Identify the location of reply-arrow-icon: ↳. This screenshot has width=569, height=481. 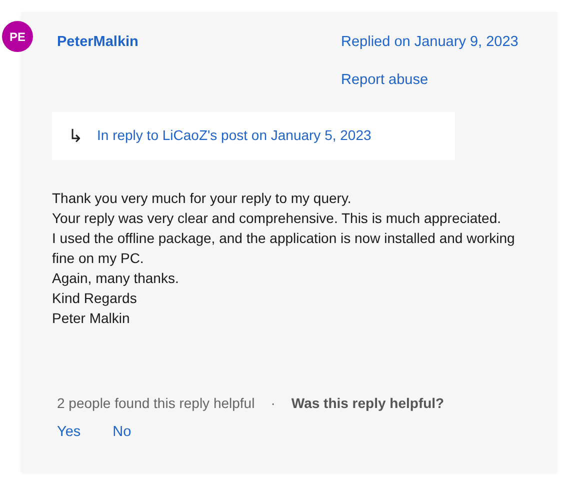
(75, 135).